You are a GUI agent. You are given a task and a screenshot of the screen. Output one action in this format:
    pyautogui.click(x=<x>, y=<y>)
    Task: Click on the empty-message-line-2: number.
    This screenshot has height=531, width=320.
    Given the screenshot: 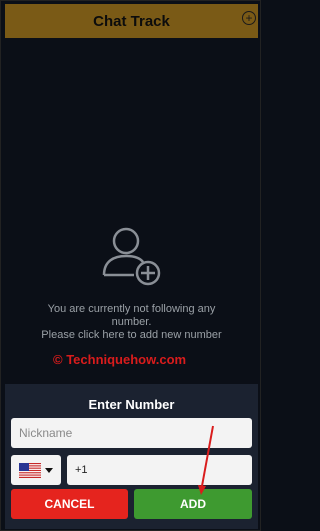 What is the action you would take?
    pyautogui.click(x=131, y=322)
    